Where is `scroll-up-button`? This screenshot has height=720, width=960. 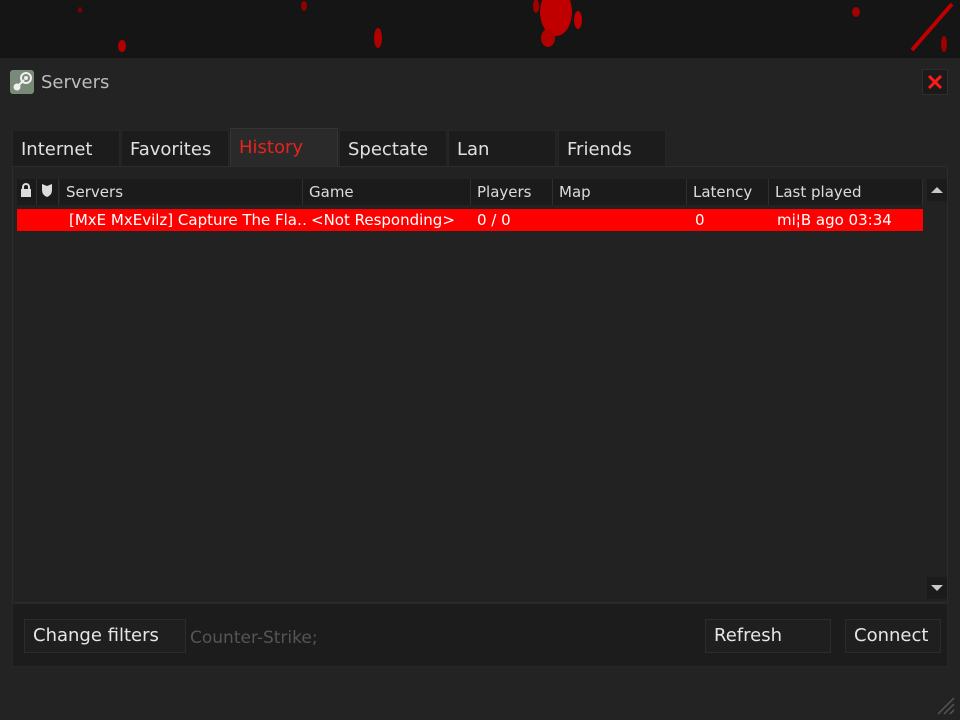 scroll-up-button is located at coordinates (937, 190).